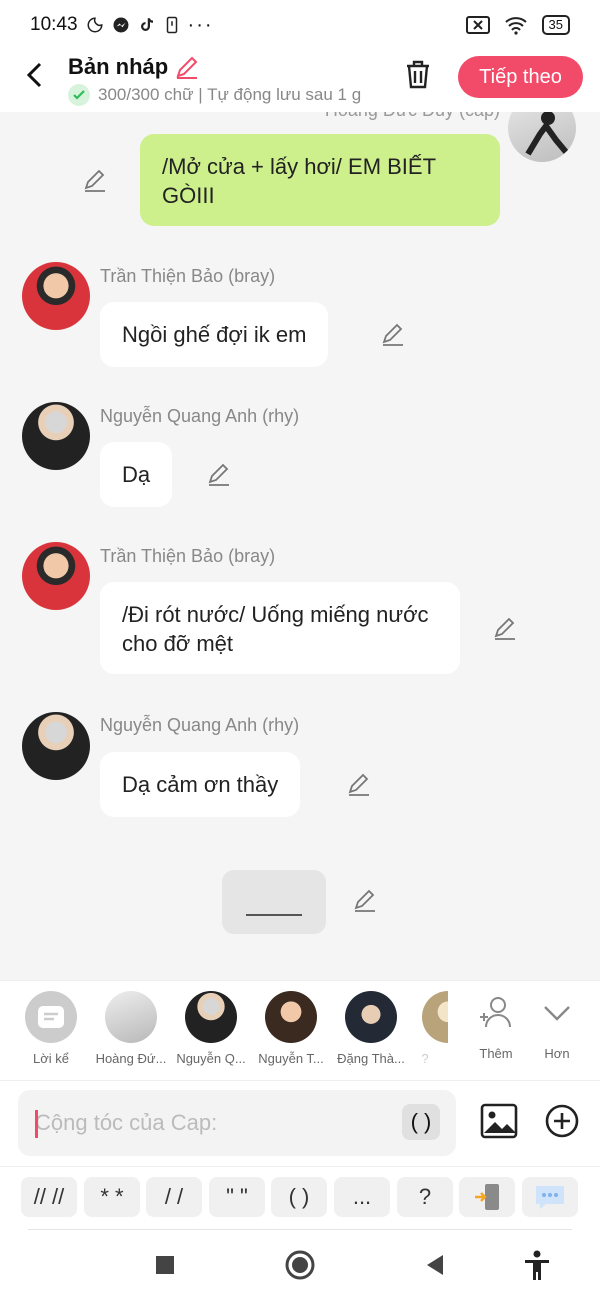 This screenshot has width=600, height=1300. I want to click on back-nav-button, so click(435, 1265).